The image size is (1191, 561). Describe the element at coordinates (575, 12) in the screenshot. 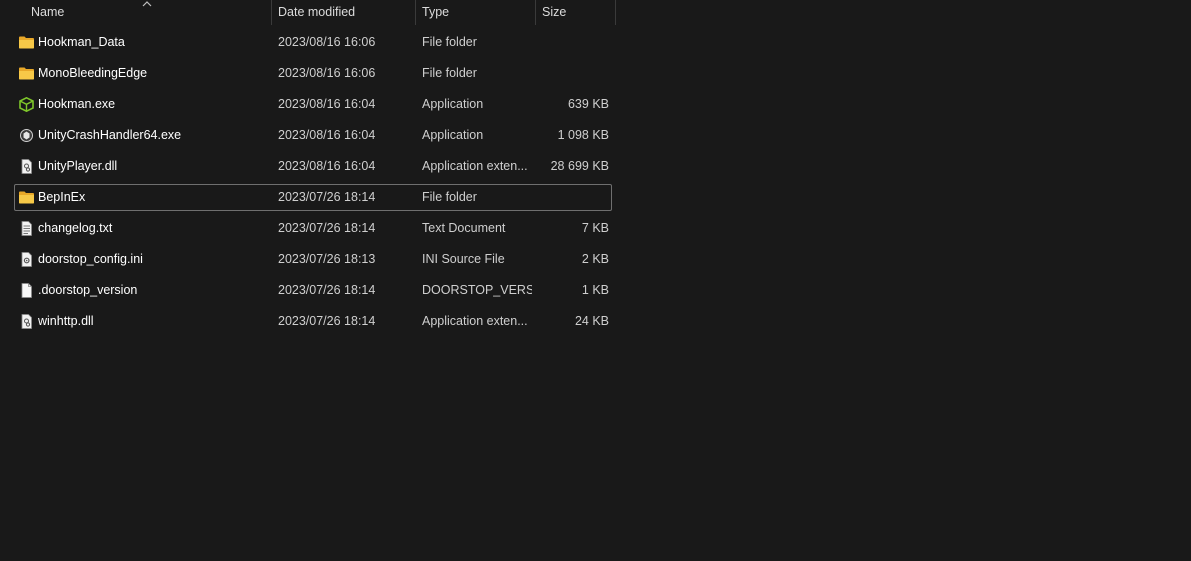

I see `column-header-size: Size` at that location.